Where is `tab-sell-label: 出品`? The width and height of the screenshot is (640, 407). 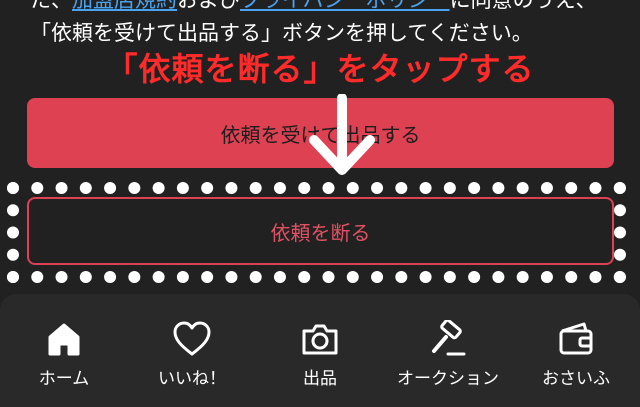 tab-sell-label: 出品 is located at coordinates (320, 379).